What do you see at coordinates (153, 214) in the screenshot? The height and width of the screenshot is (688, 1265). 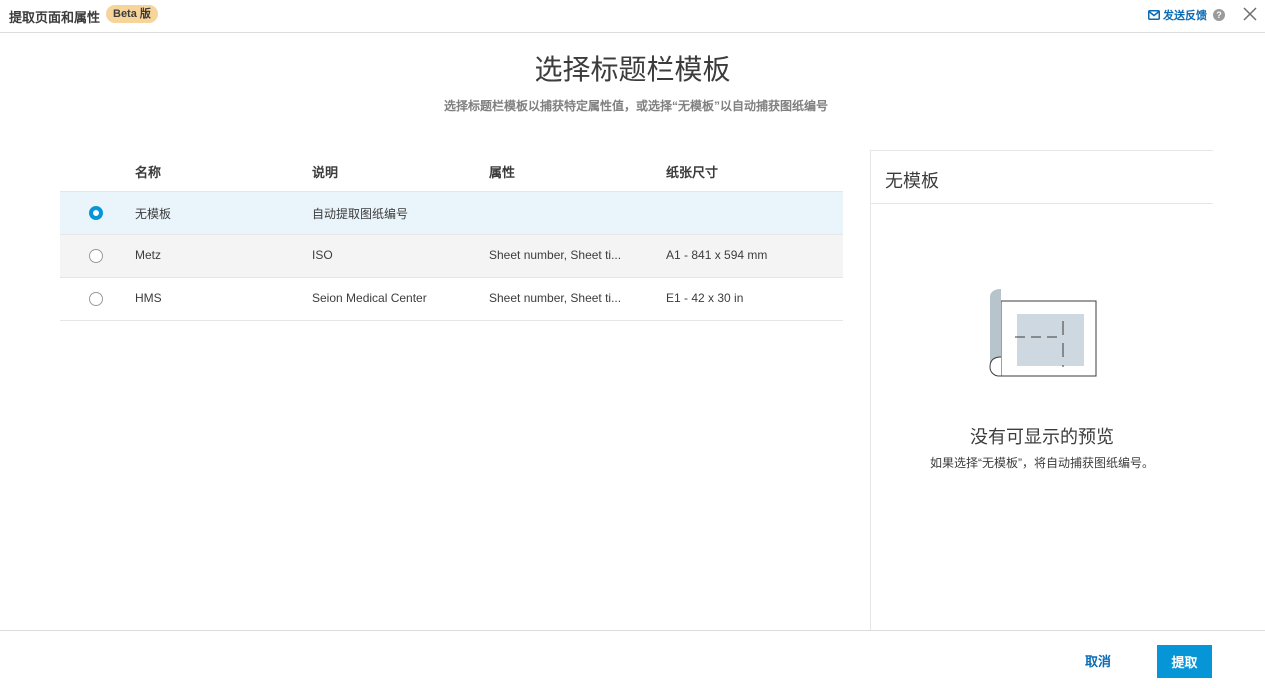 I see `row-name: 无模板` at bounding box center [153, 214].